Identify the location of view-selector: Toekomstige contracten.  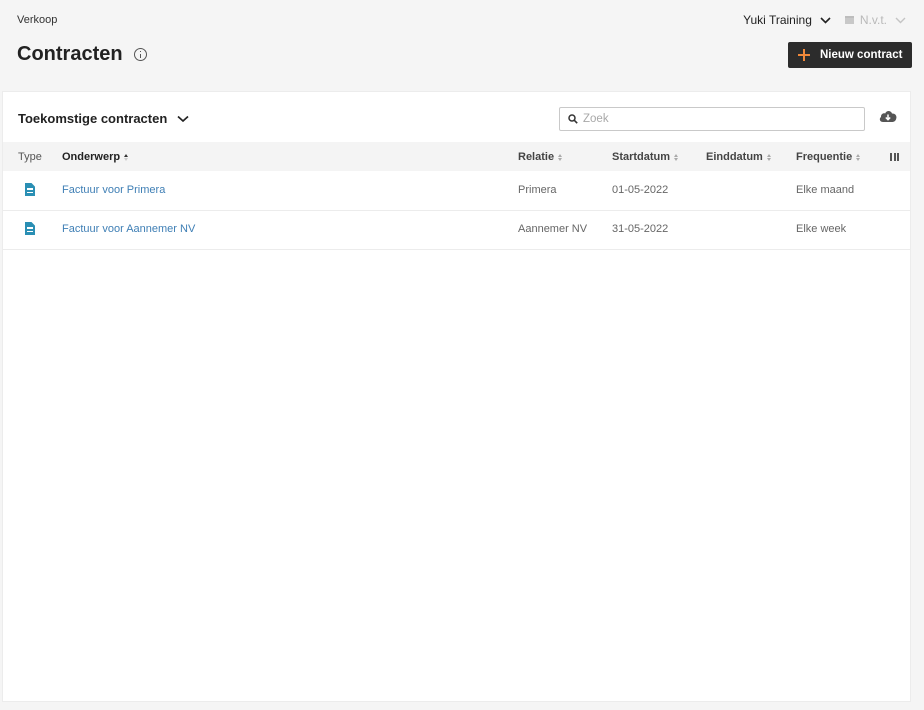
(103, 118).